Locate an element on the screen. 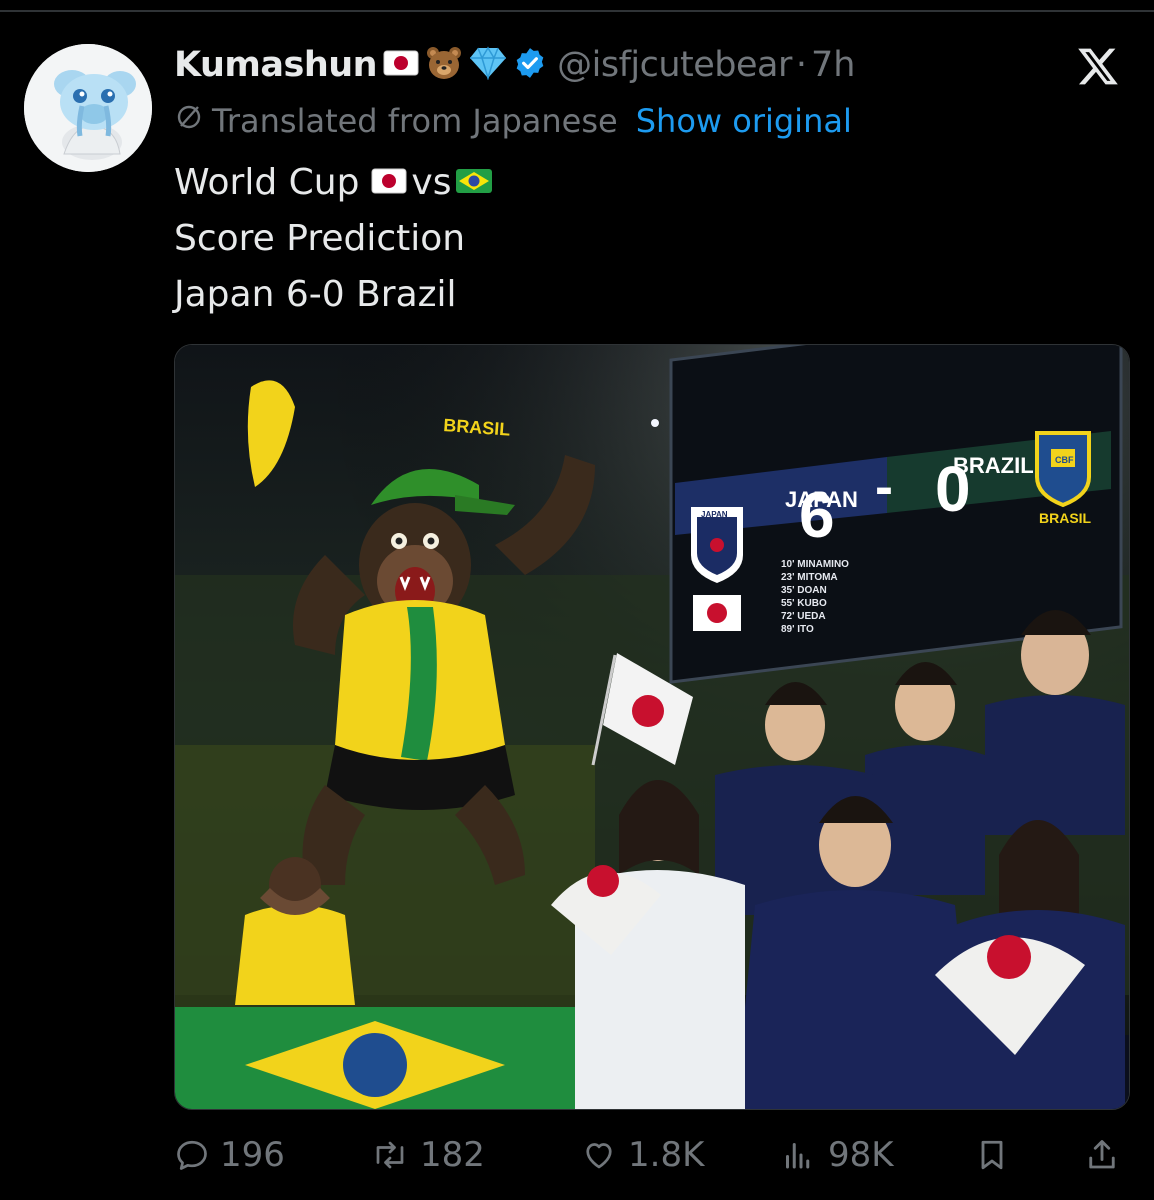 The height and width of the screenshot is (1200, 1154). views-button: 98K is located at coordinates (836, 1155).